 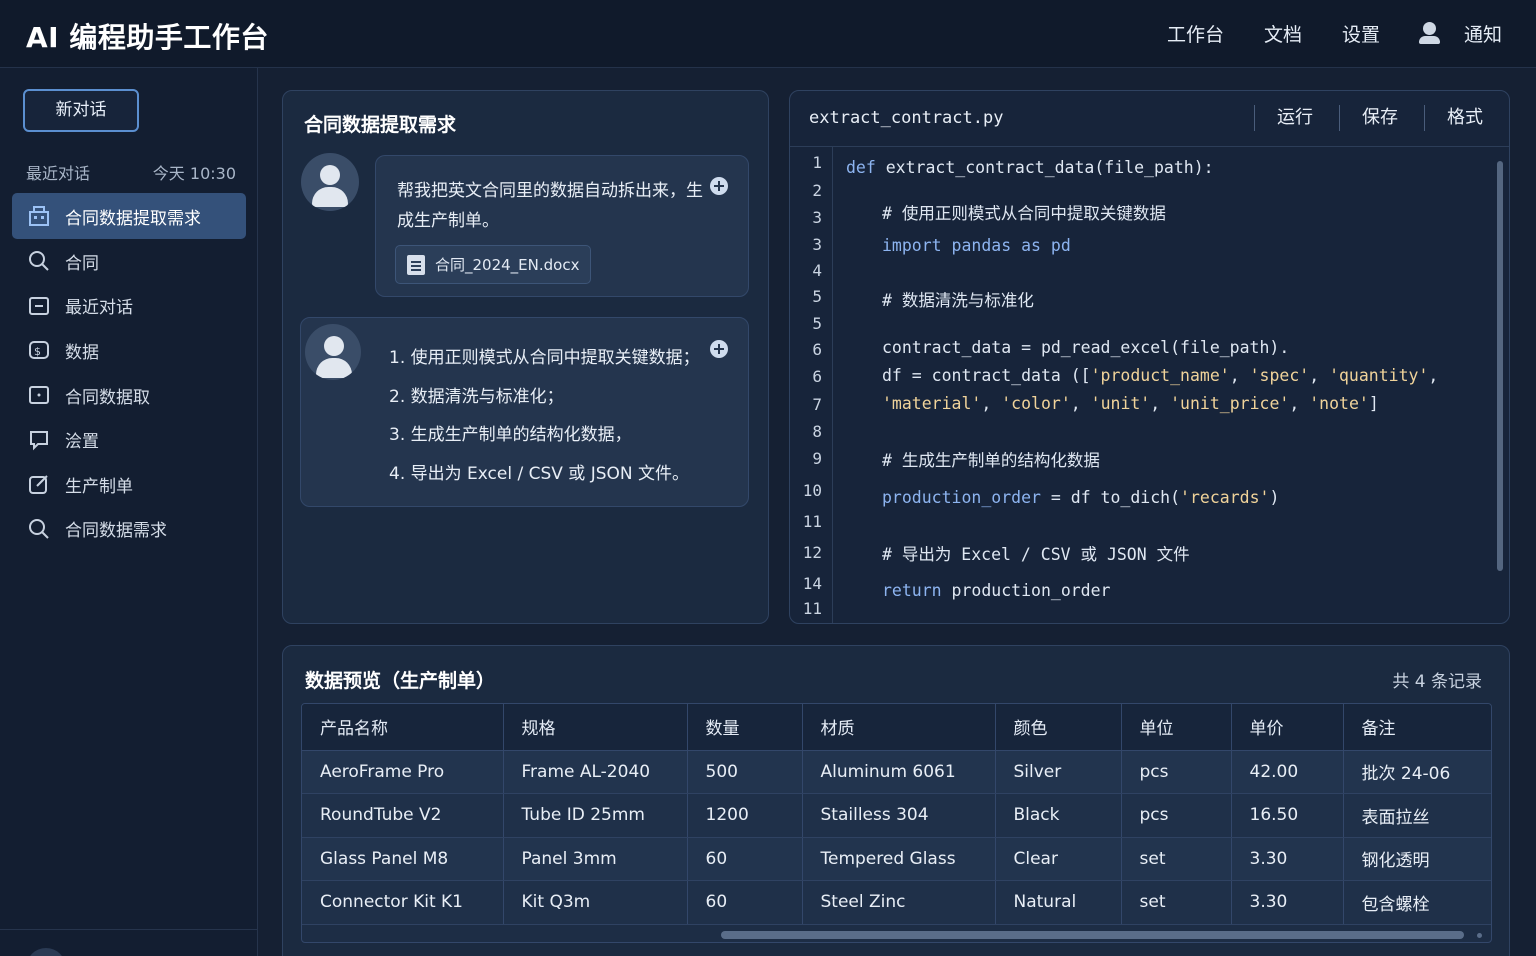 I want to click on editor-actions: 运行 保存 格式, so click(x=1381, y=118).